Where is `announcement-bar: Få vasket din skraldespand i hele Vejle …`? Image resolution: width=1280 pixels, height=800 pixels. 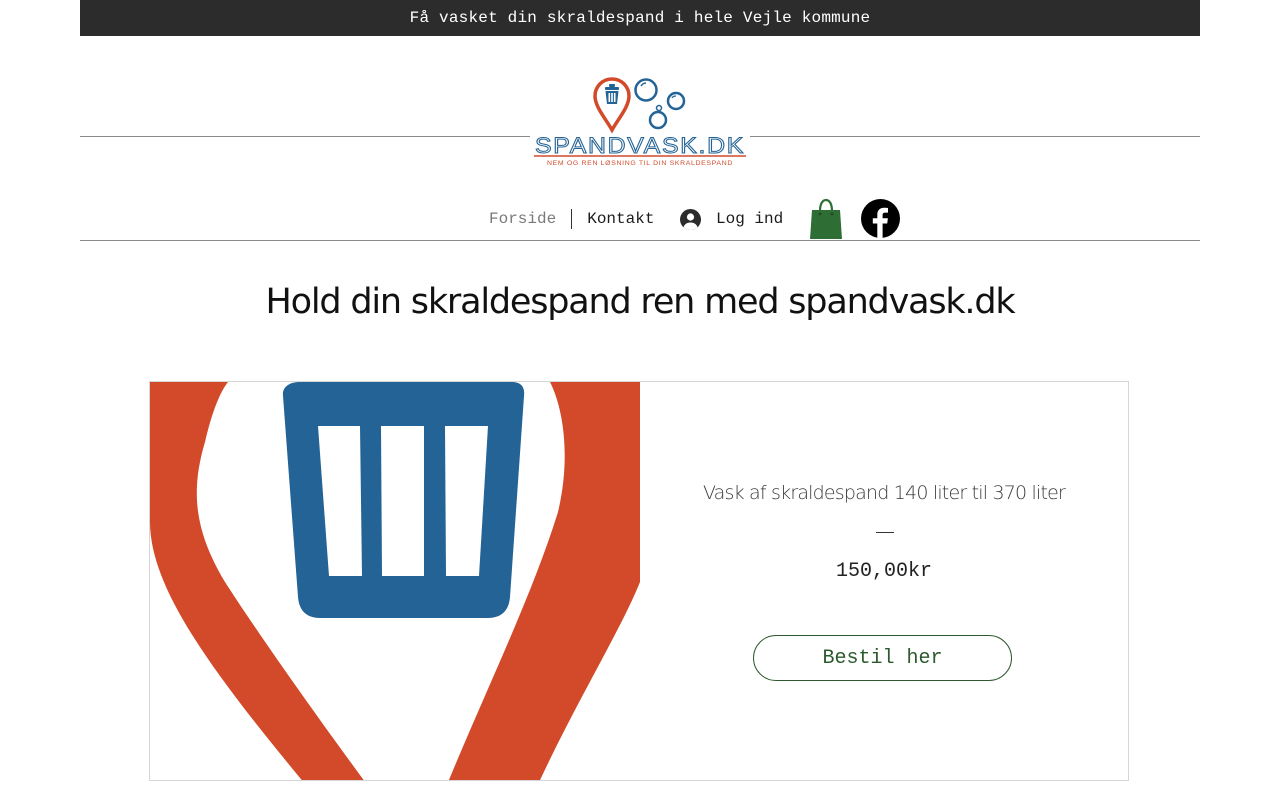 announcement-bar: Få vasket din skraldespand i hele Vejle … is located at coordinates (640, 18).